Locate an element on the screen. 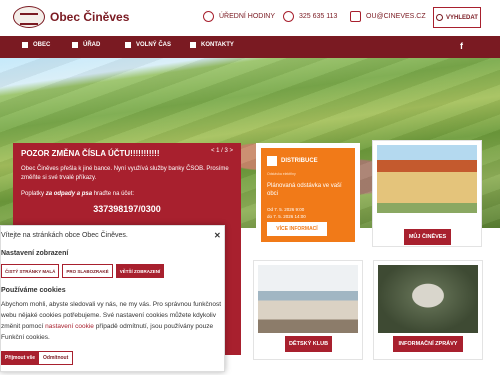 The height and width of the screenshot is (375, 500). site-title: Obec Činěves is located at coordinates (89, 17).